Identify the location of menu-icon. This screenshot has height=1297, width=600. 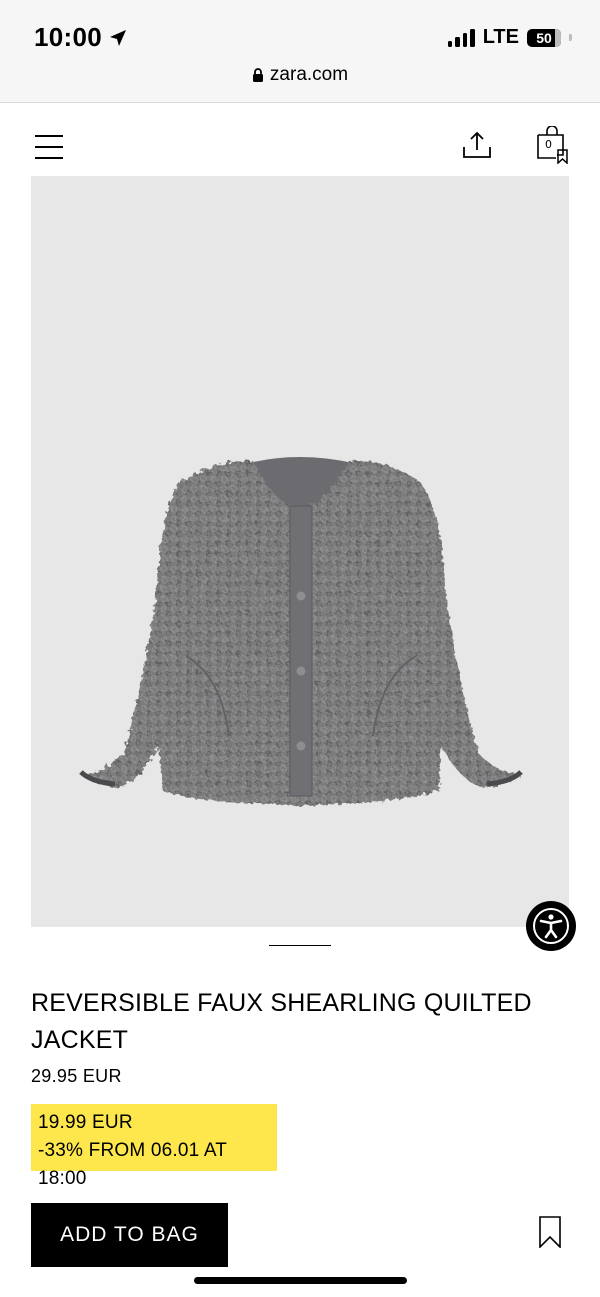
(49, 148).